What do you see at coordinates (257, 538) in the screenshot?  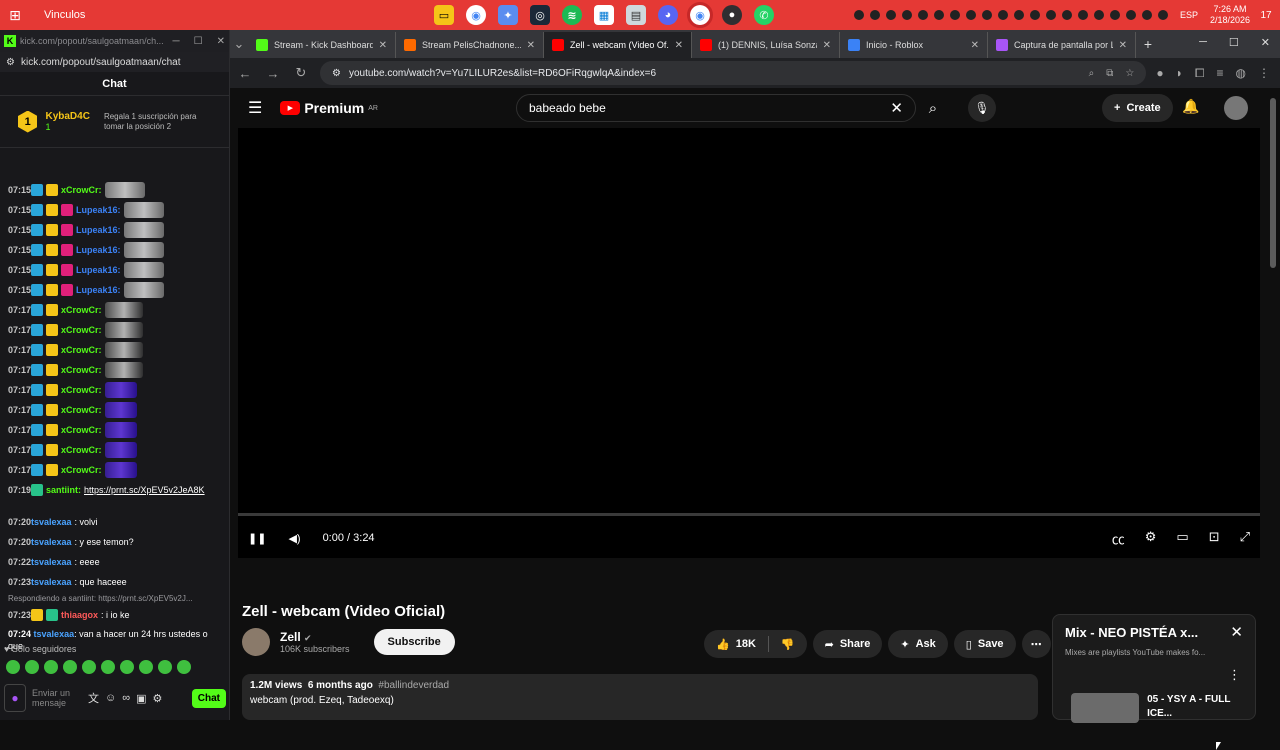 I see `pause-icon: ❚❚` at bounding box center [257, 538].